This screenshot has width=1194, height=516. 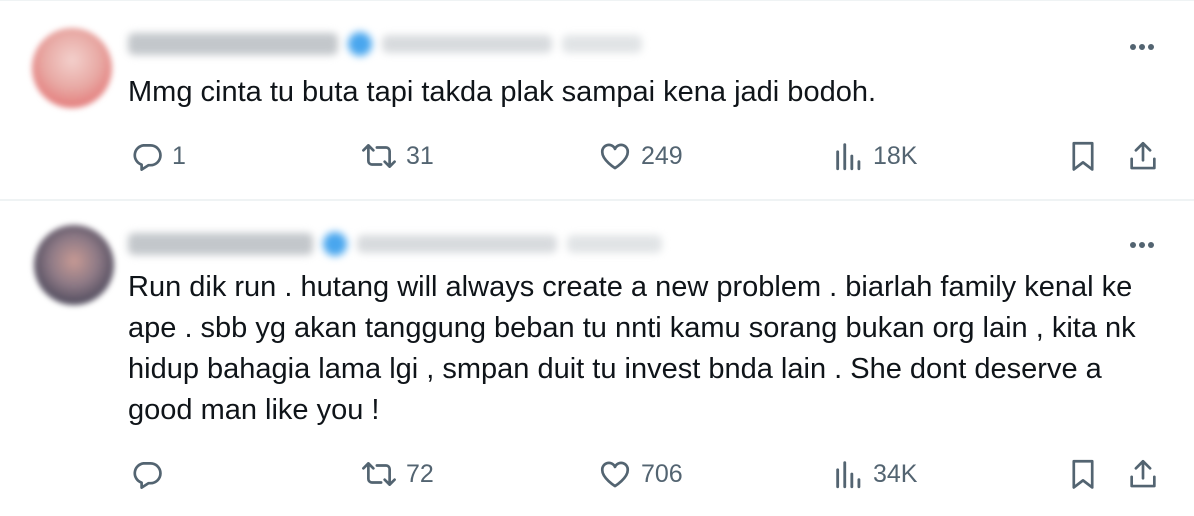 I want to click on like-count: 249, so click(x=662, y=155).